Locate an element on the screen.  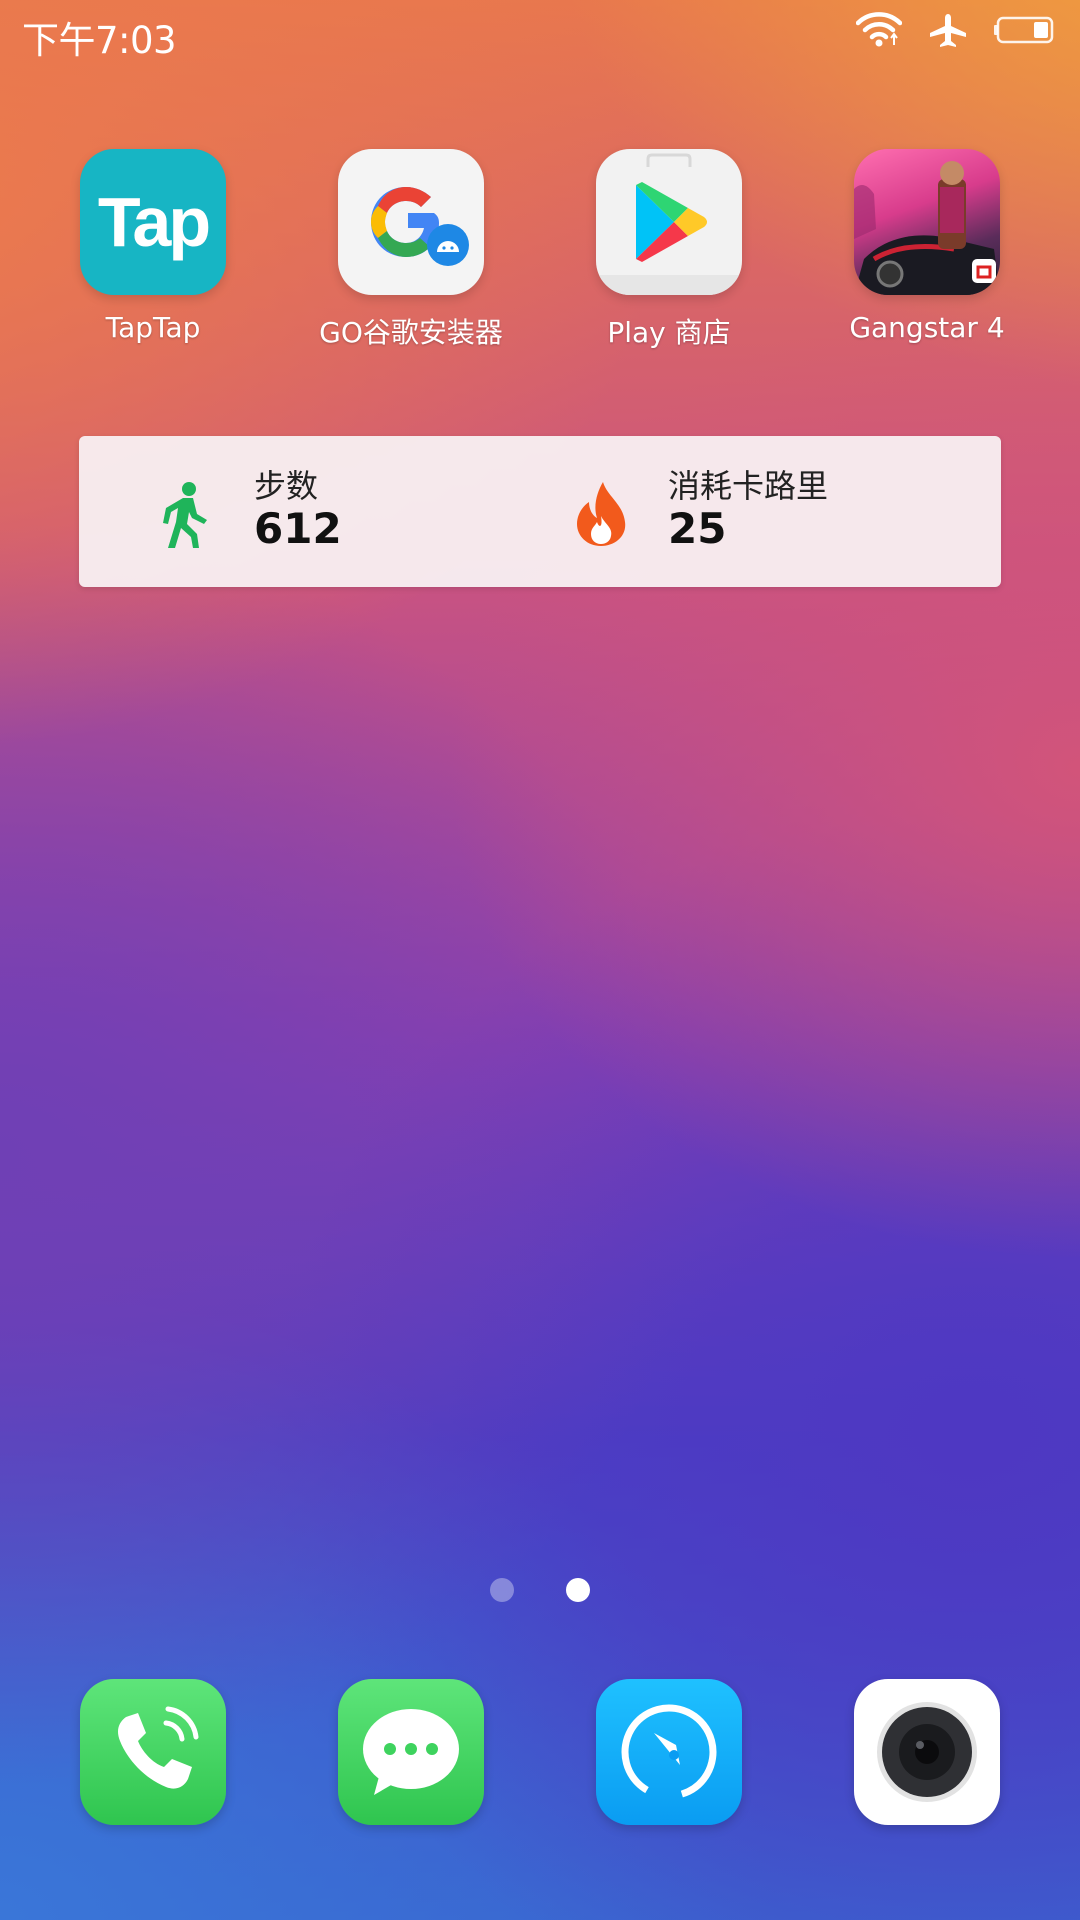
battery-icon is located at coordinates (1025, 30).